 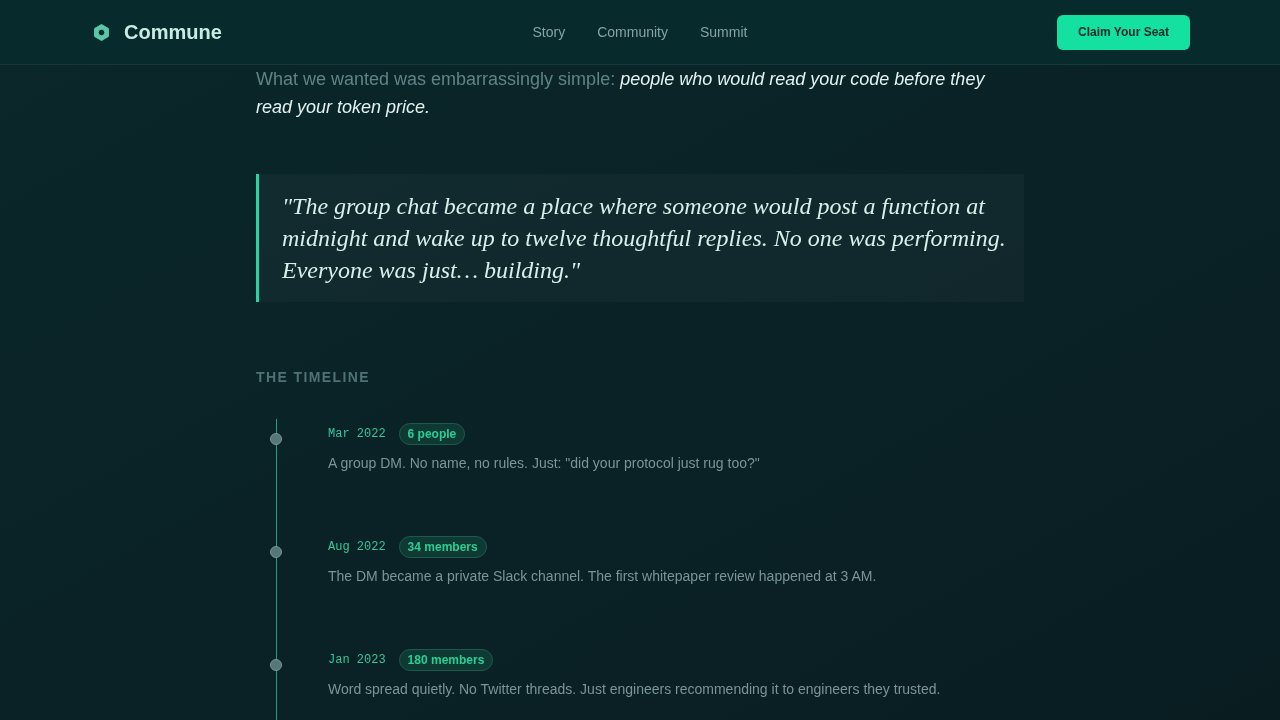 What do you see at coordinates (724, 32) in the screenshot?
I see `nav-link: Summit` at bounding box center [724, 32].